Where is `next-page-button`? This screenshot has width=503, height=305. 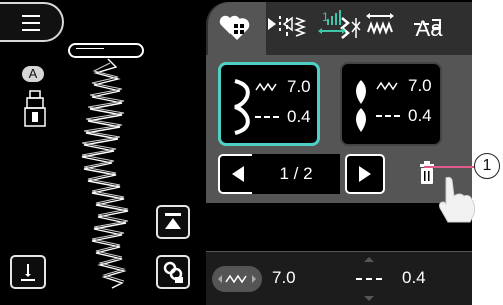
next-page-button is located at coordinates (365, 174).